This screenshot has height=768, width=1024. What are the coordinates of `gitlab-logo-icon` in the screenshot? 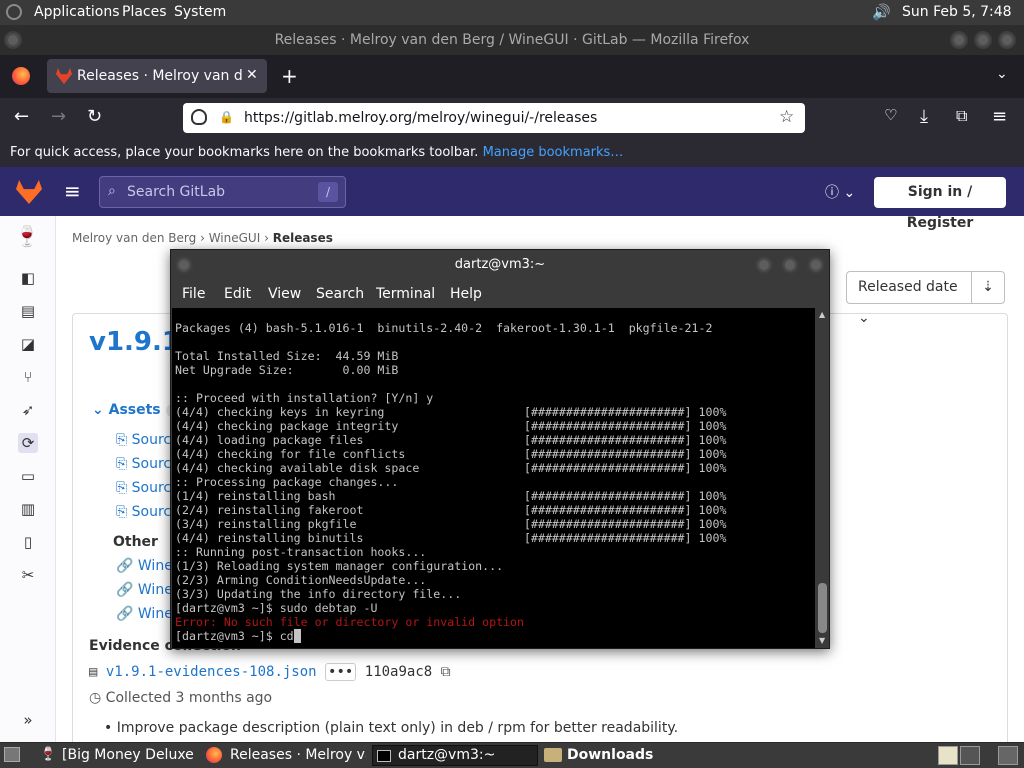 It's located at (29, 192).